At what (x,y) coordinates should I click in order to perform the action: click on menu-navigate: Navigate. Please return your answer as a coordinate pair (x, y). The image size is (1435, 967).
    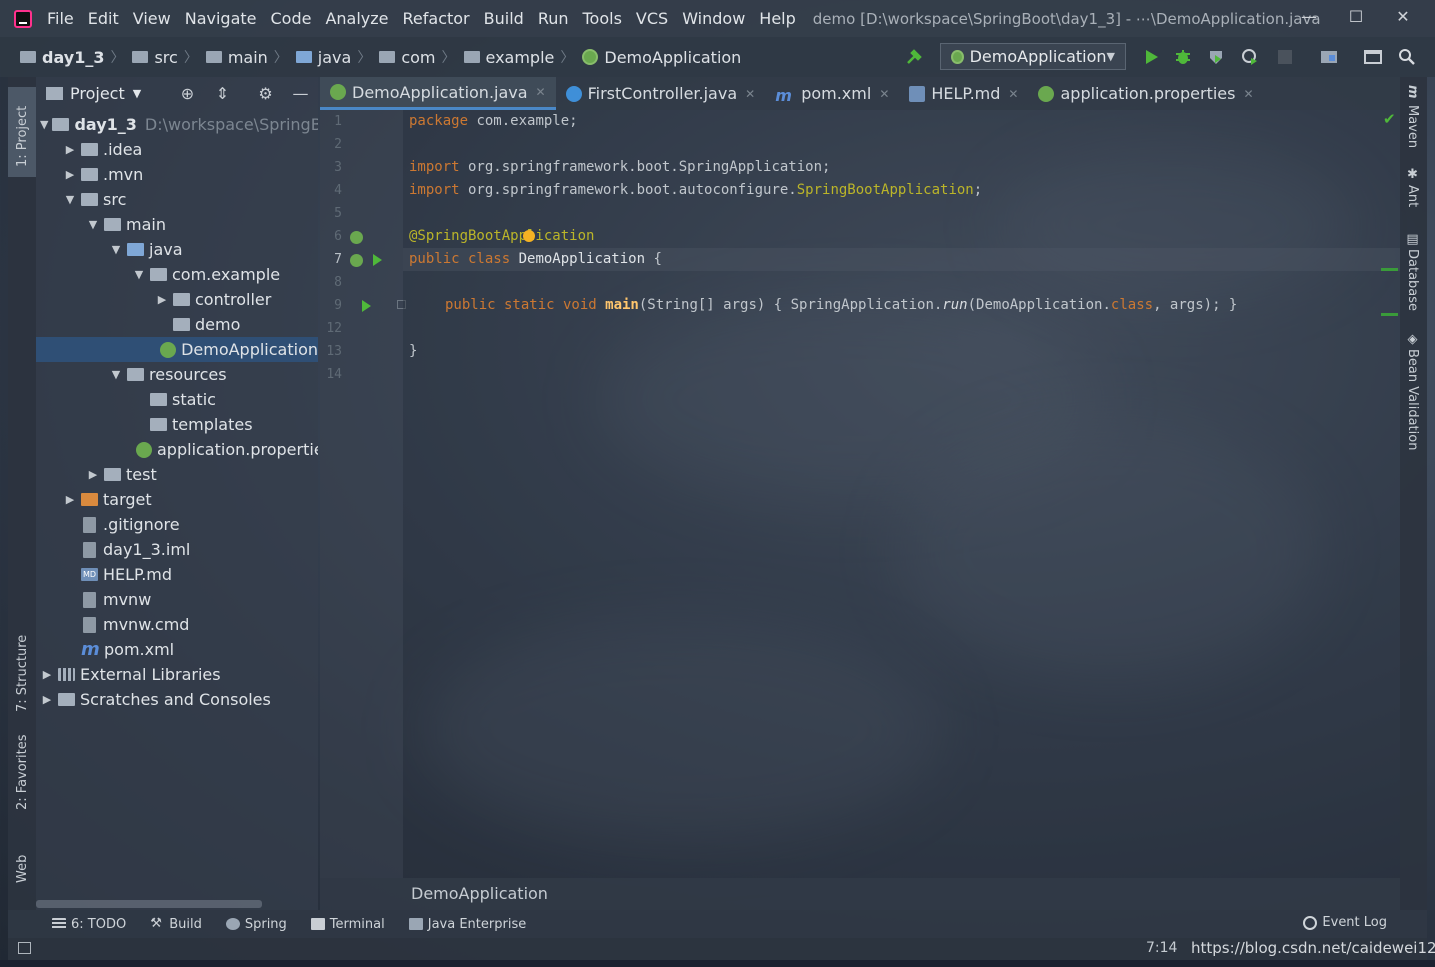
    Looking at the image, I should click on (221, 18).